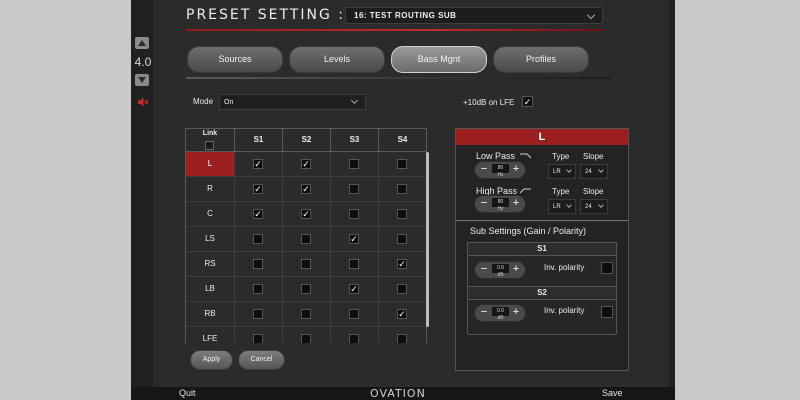 Image resolution: width=800 pixels, height=400 pixels. I want to click on table-row: R ✓ ✓, so click(306, 189).